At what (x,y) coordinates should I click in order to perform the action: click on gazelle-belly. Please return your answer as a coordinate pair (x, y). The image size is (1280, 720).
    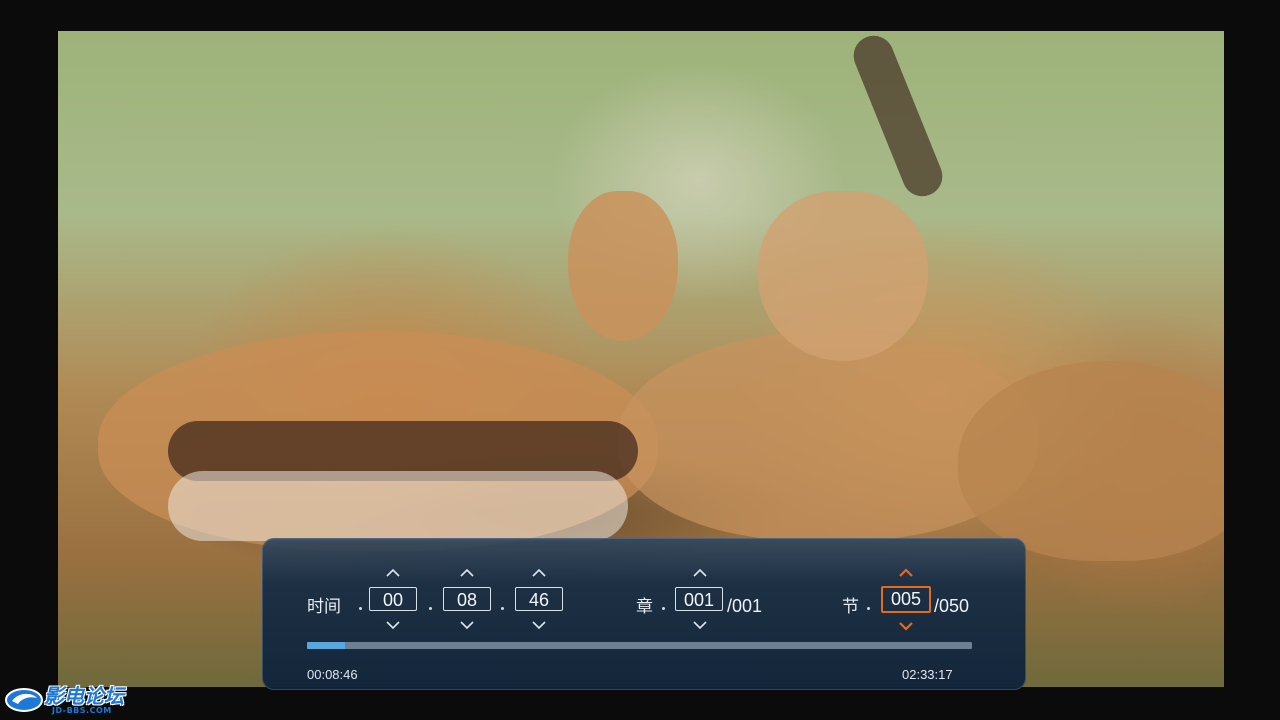
    Looking at the image, I should click on (398, 506).